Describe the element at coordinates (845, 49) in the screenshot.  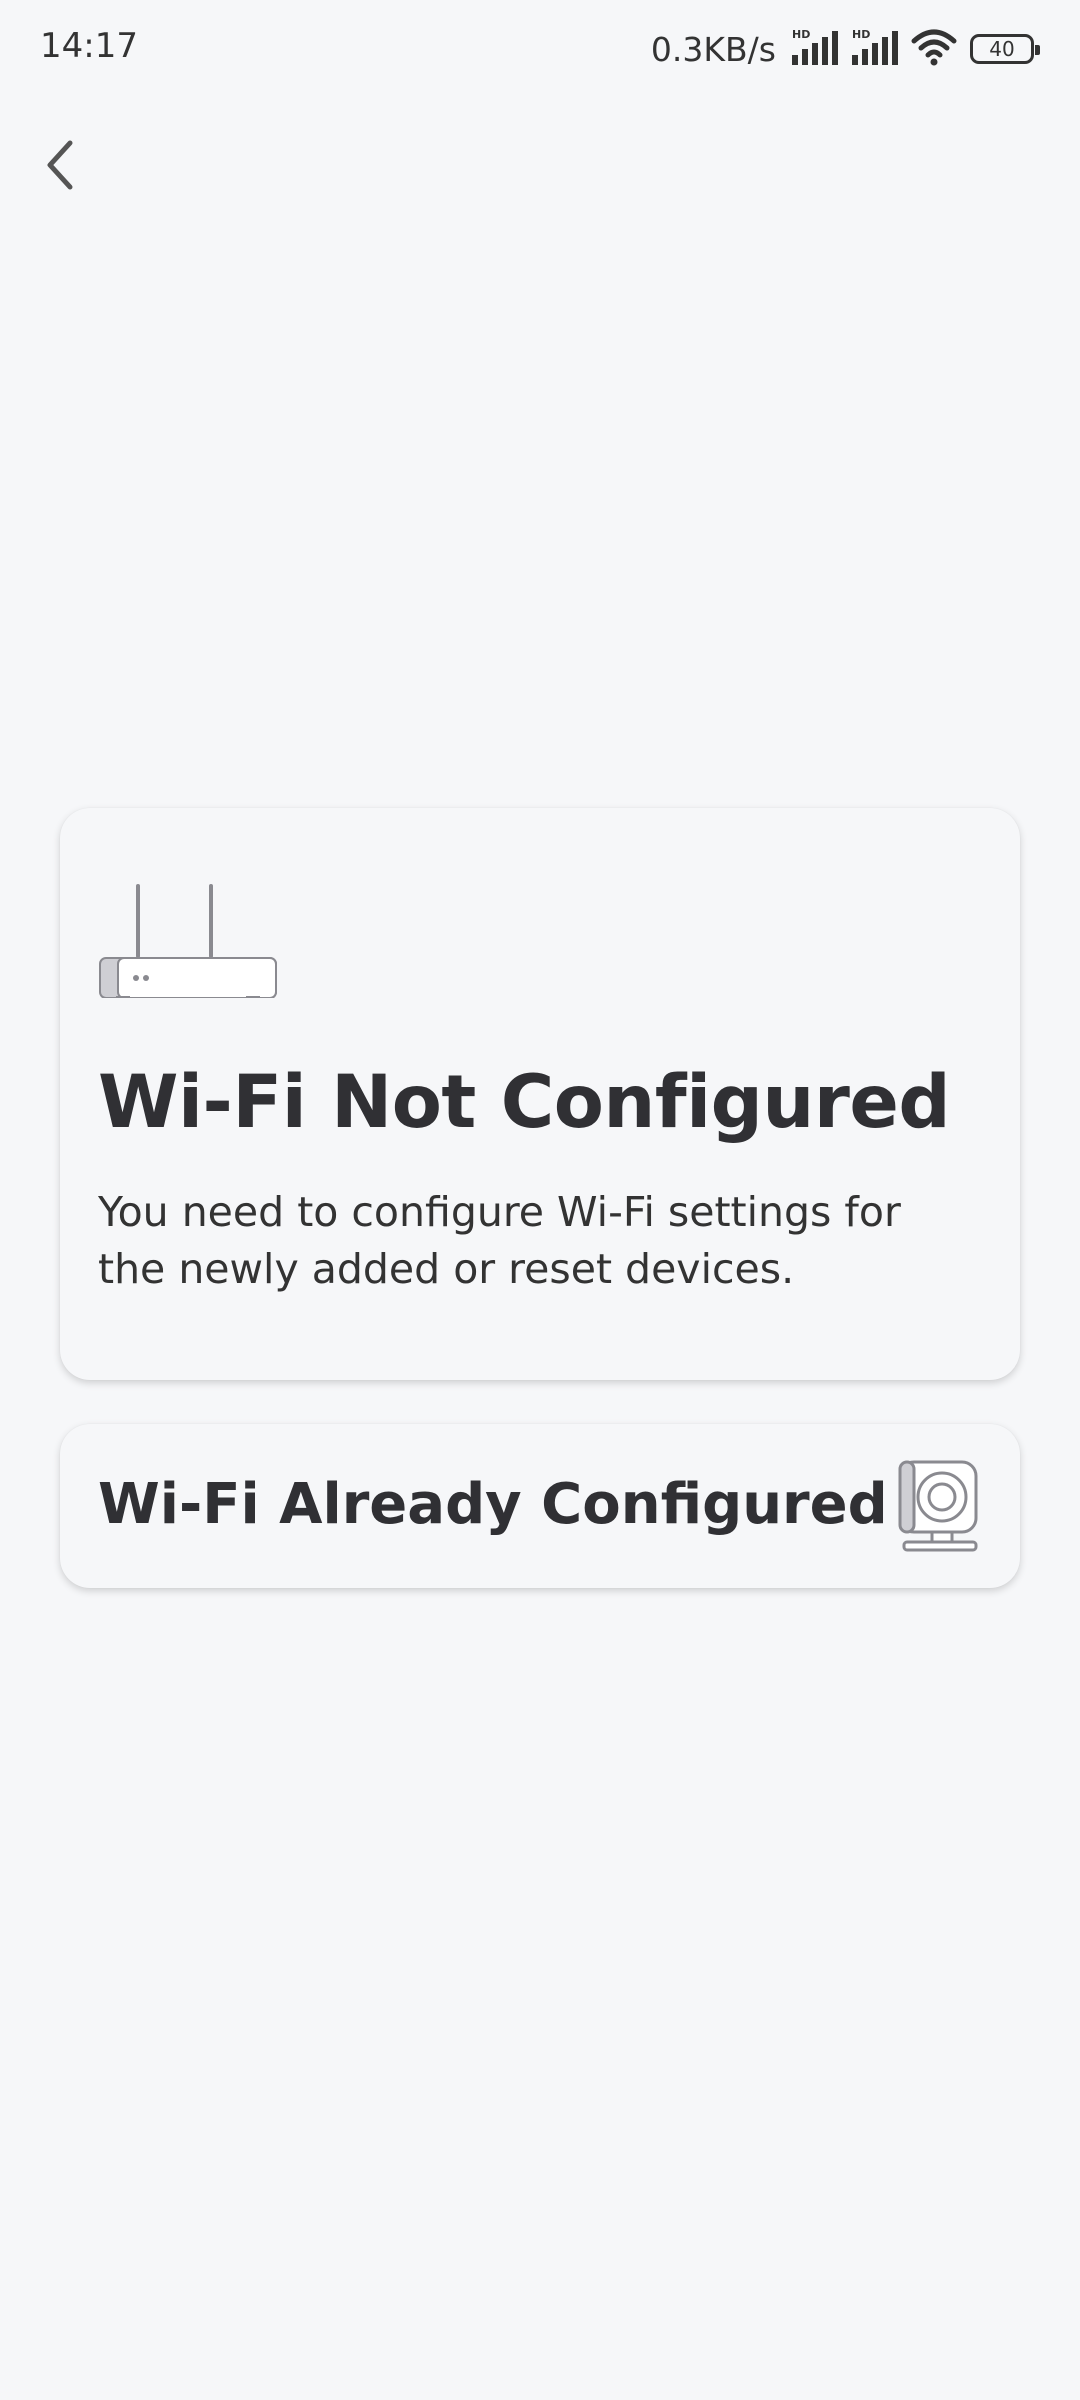
I see `status-icons: 0.3KB/s HD HD 40` at that location.